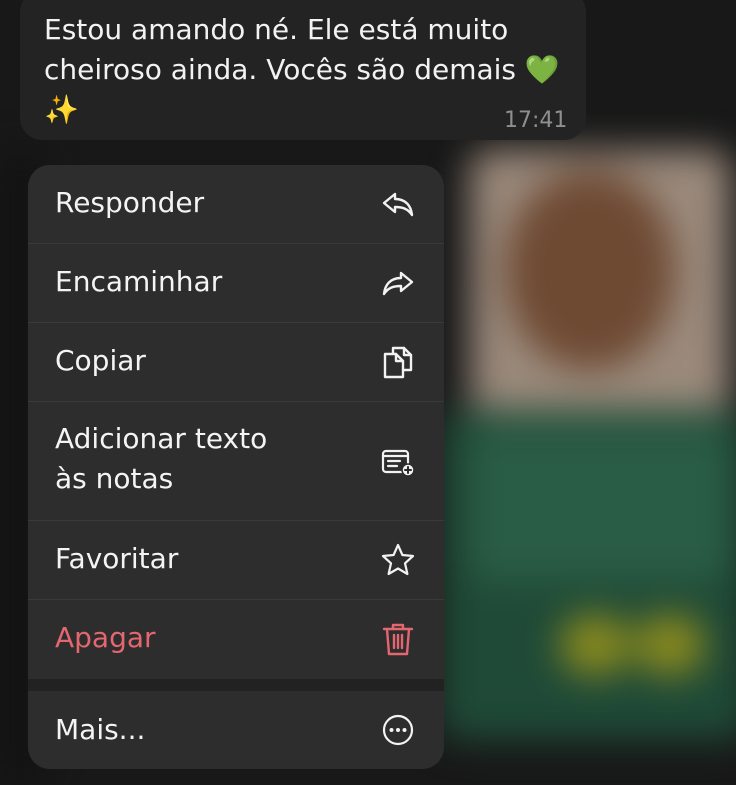 The height and width of the screenshot is (785, 736). What do you see at coordinates (536, 120) in the screenshot?
I see `message-timestamp: 17:41` at bounding box center [536, 120].